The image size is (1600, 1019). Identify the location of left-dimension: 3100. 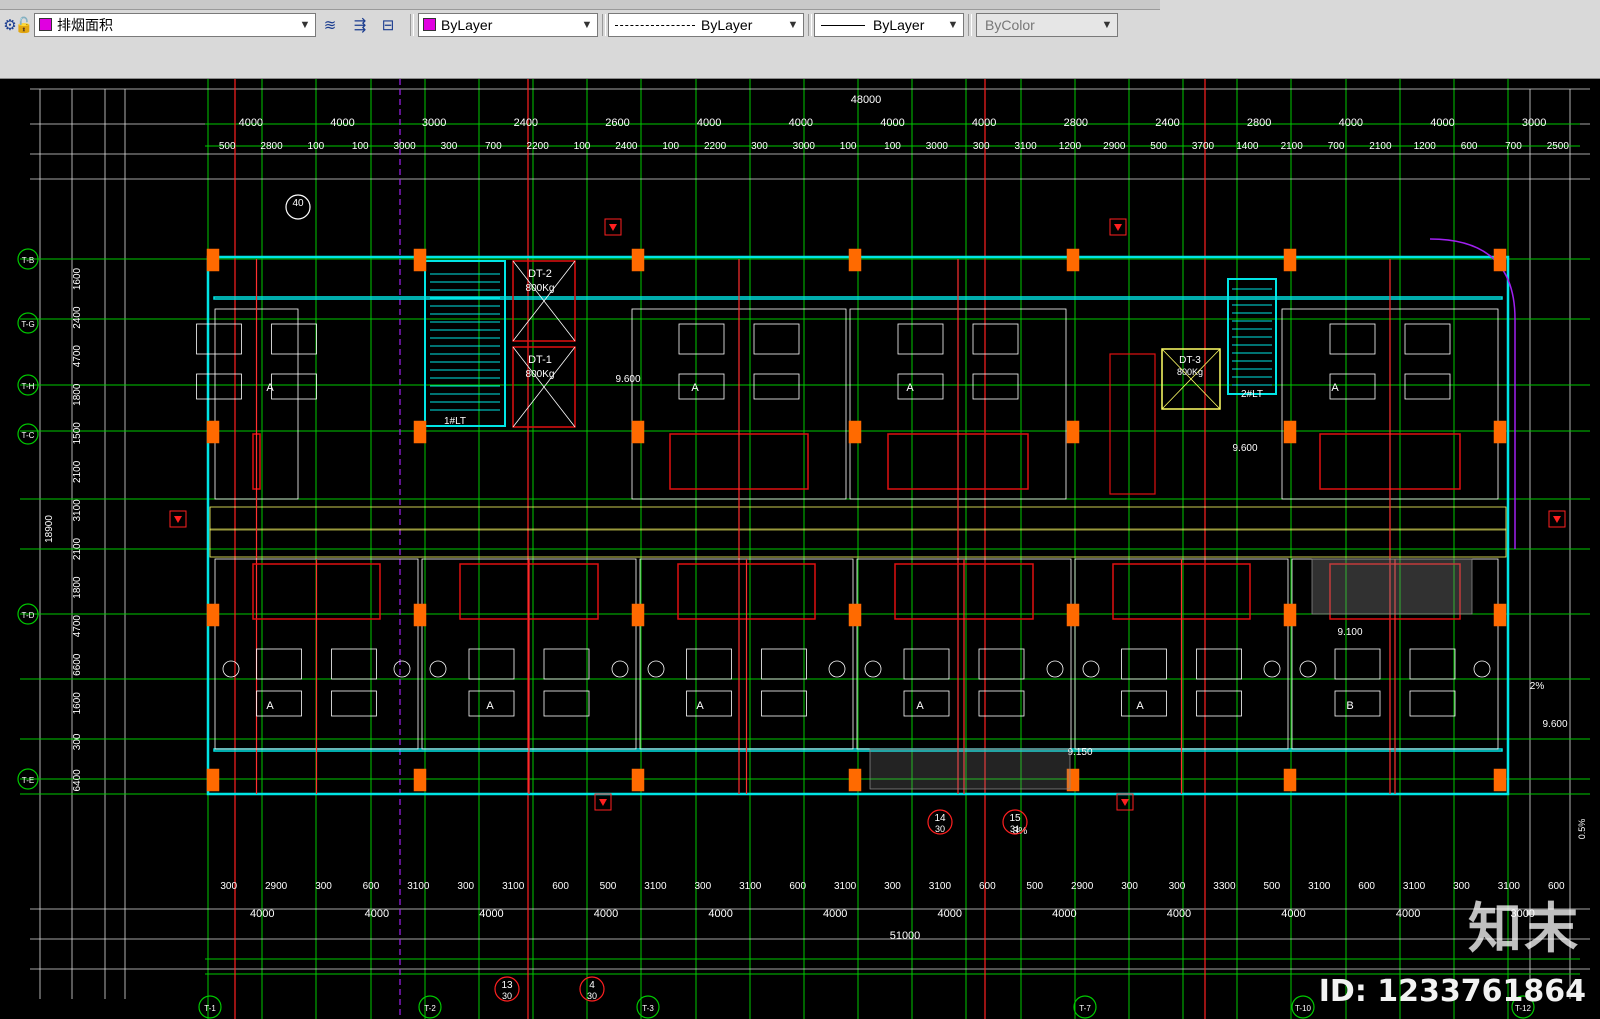
(77, 510).